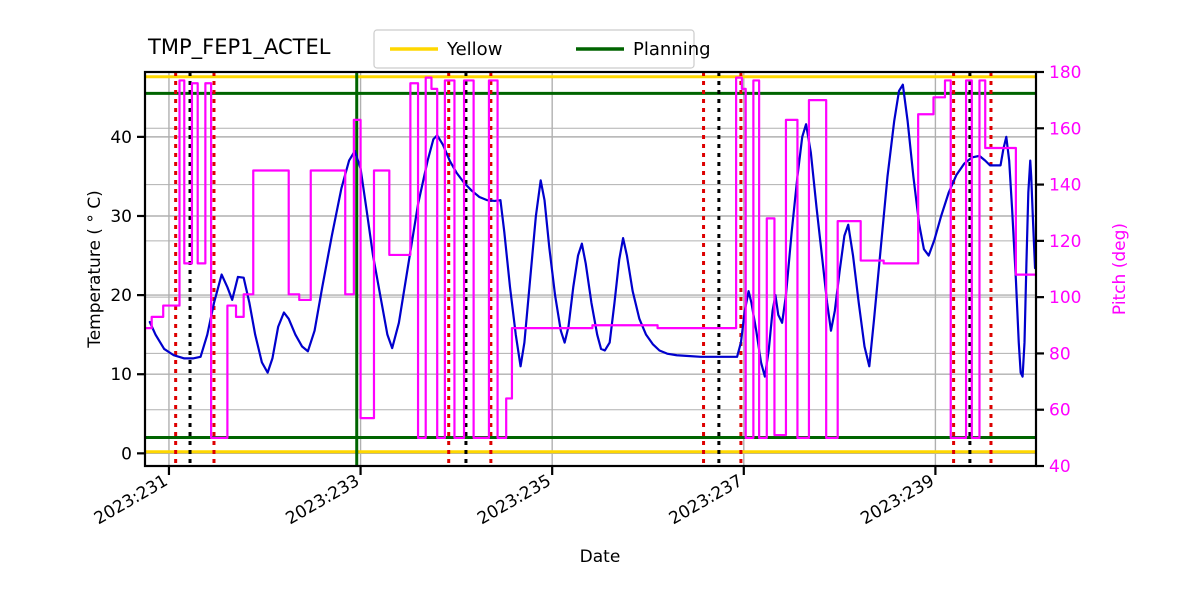 The image size is (1200, 600). What do you see at coordinates (126, 454) in the screenshot?
I see `y-tick-label: 0` at bounding box center [126, 454].